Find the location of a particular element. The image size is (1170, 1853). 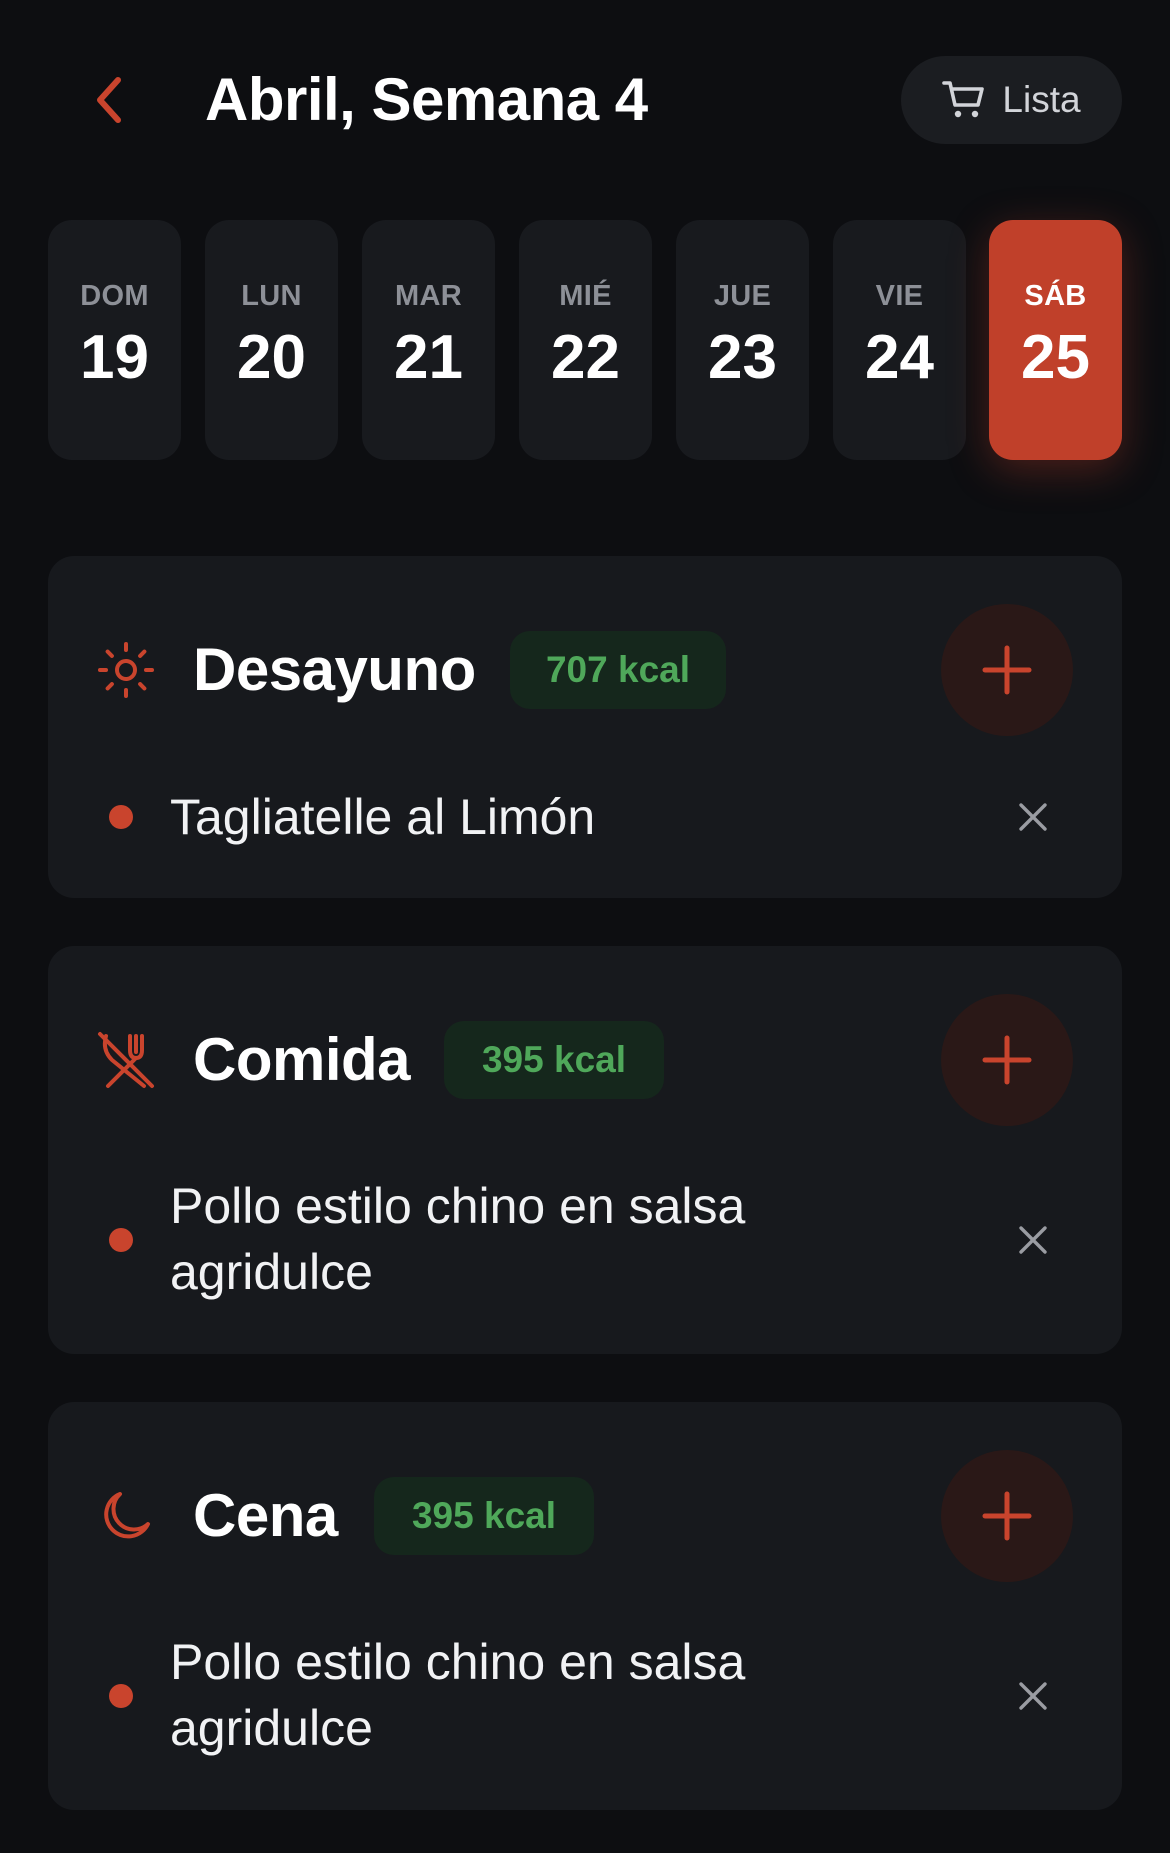

day-name: DOM is located at coordinates (114, 296).